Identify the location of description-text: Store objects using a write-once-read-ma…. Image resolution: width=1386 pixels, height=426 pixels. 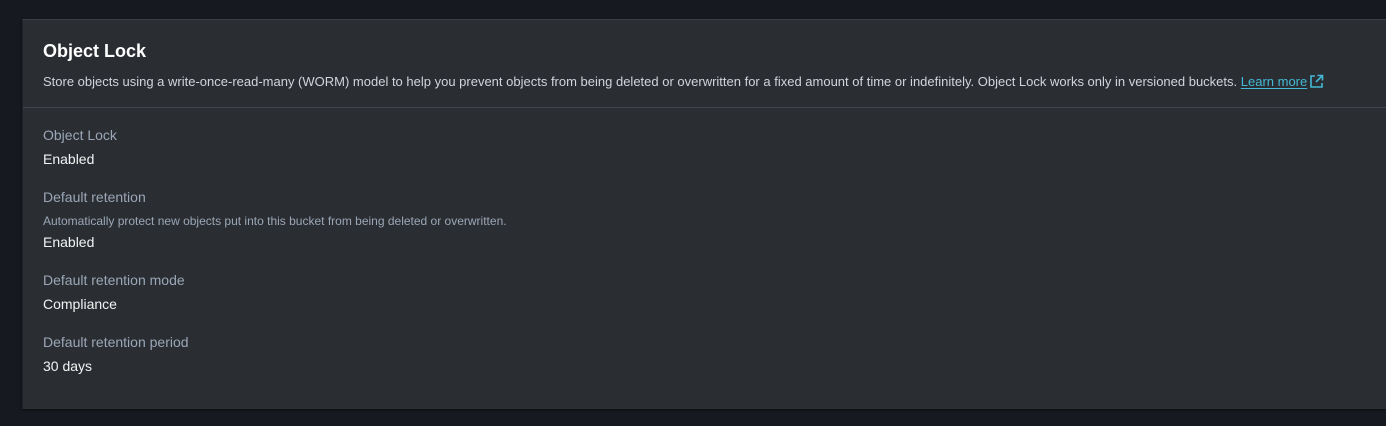
(642, 81).